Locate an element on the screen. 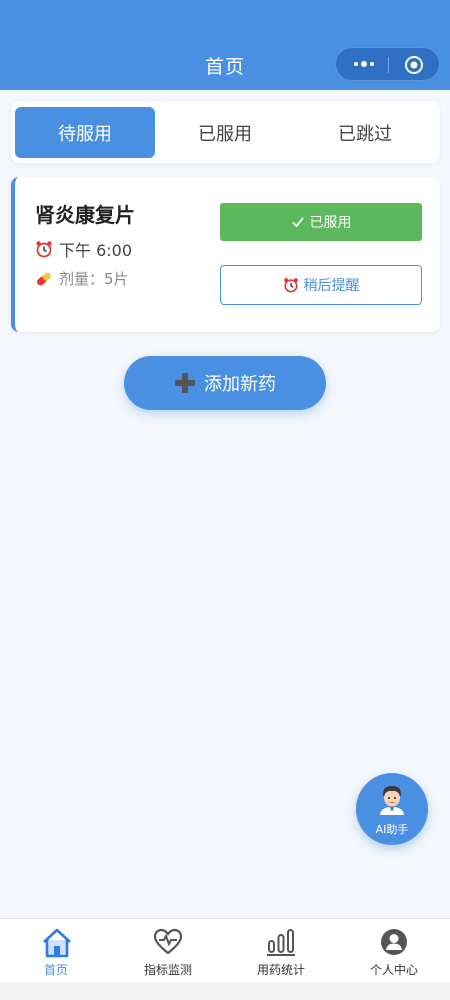  add-medication-button: 添加新药 is located at coordinates (225, 383).